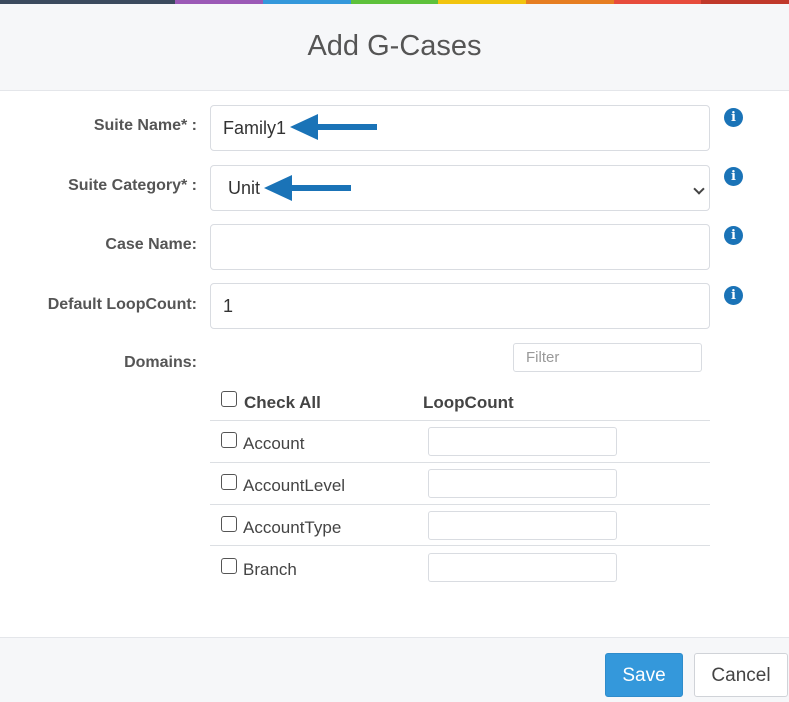 The image size is (789, 702). What do you see at coordinates (270, 569) in the screenshot?
I see `domain-name: Branch` at bounding box center [270, 569].